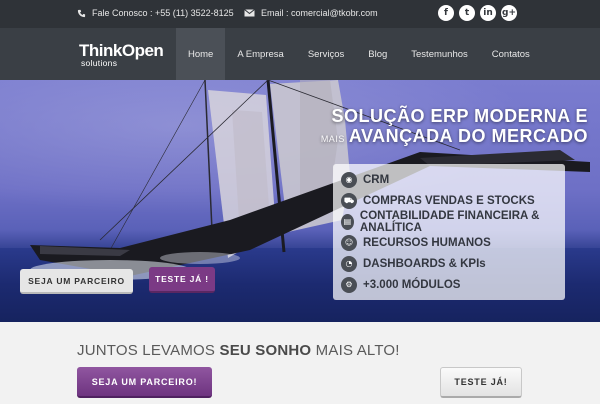  Describe the element at coordinates (201, 54) in the screenshot. I see `nav-item-home: Home` at that location.